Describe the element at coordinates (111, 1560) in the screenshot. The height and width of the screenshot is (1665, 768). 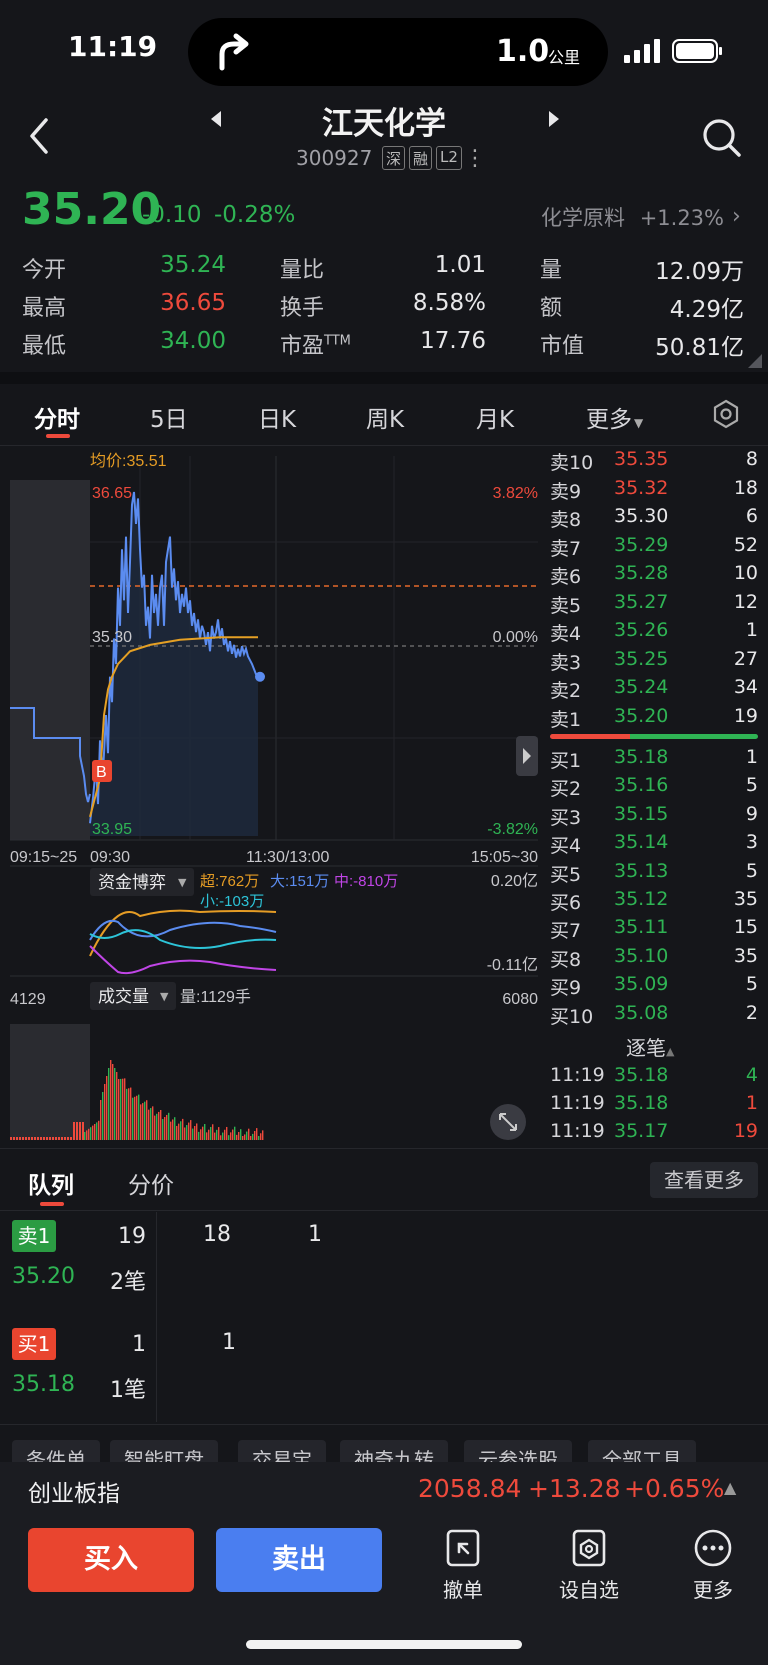
I see `buy-button: 买入` at that location.